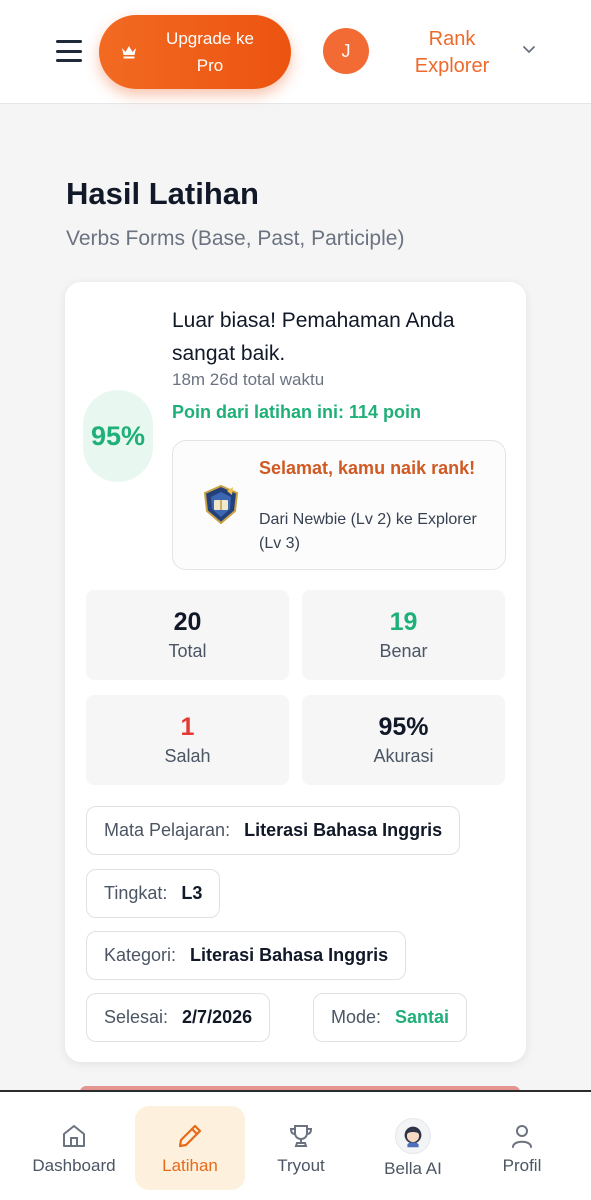  I want to click on user-icon, so click(522, 1136).